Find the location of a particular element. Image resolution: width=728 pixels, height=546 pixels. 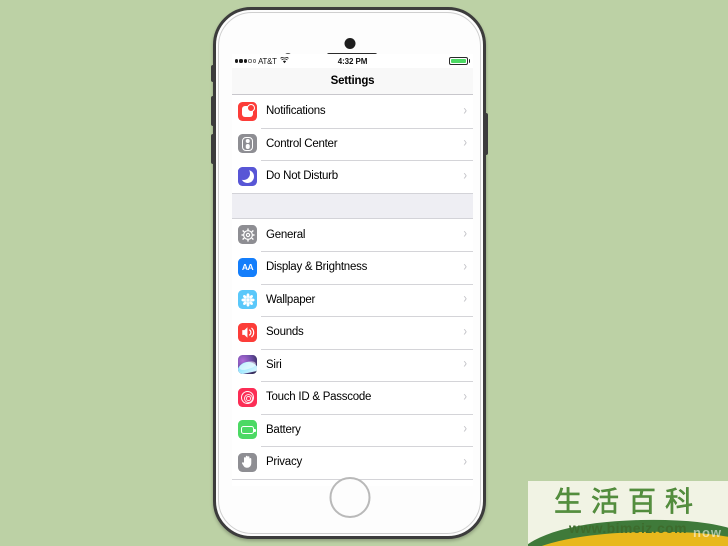

settings-row-wallpaper: Wallpaper › is located at coordinates (352, 299).